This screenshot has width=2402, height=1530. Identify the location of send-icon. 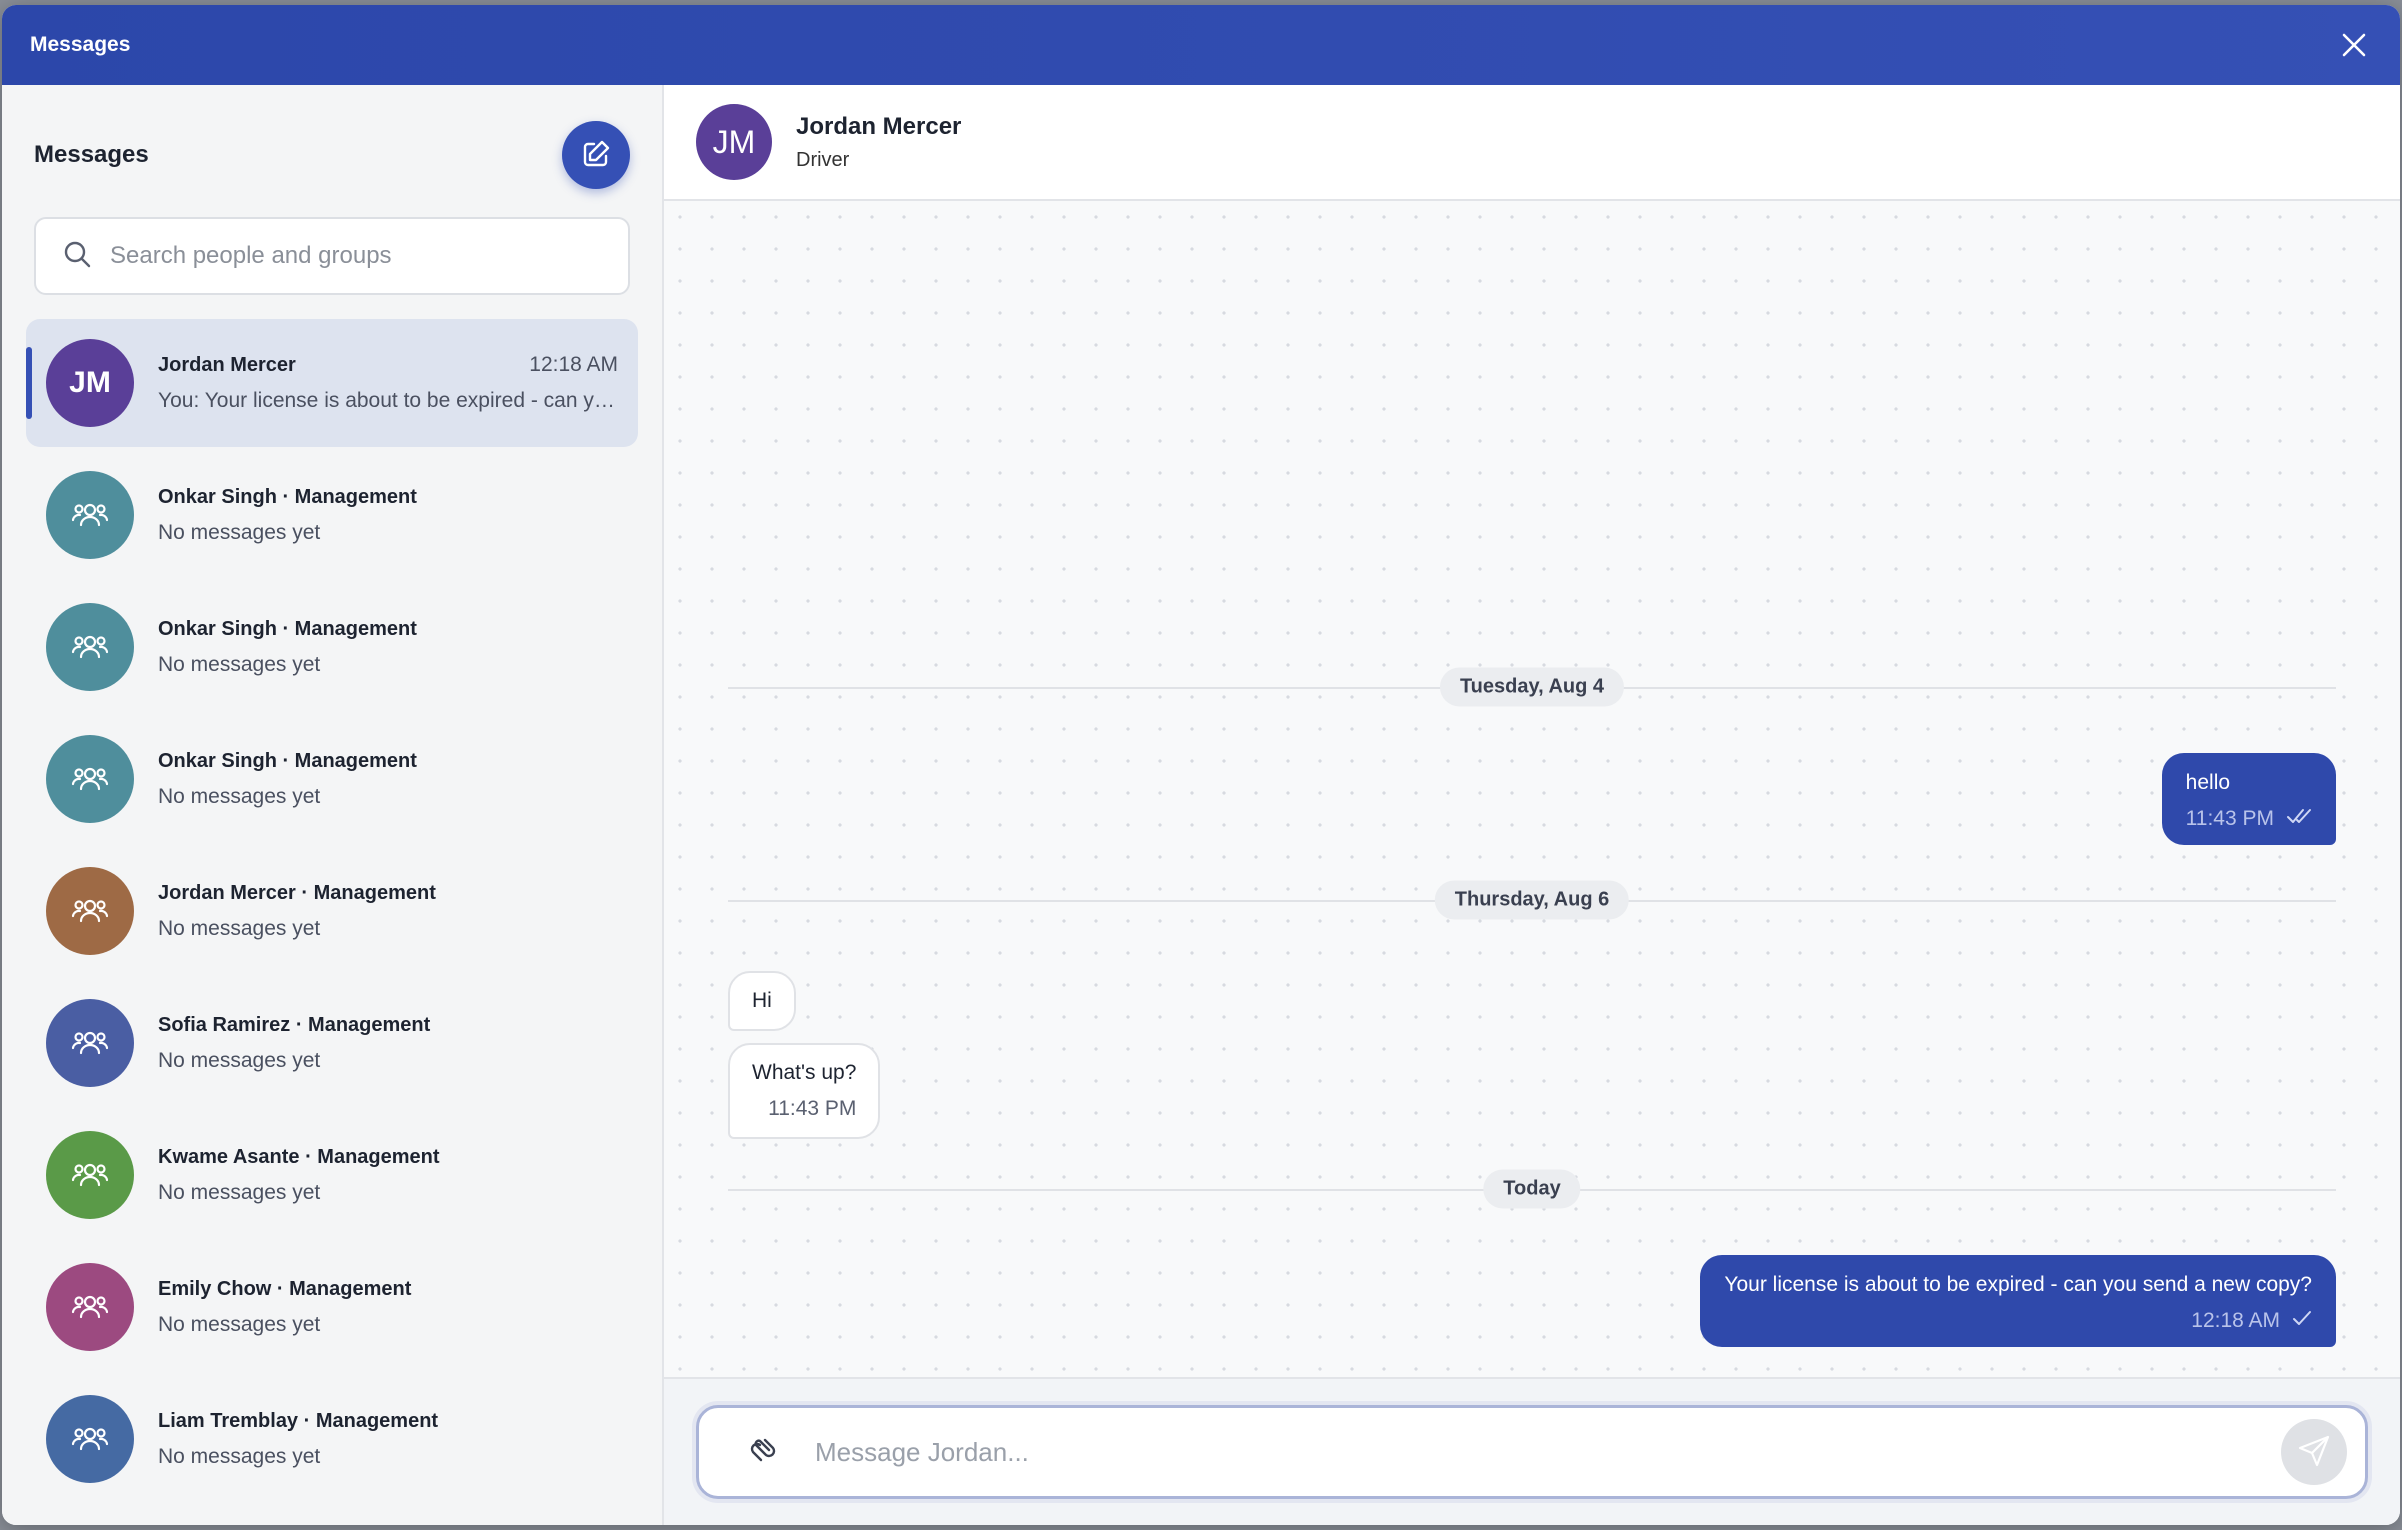
(2314, 1452).